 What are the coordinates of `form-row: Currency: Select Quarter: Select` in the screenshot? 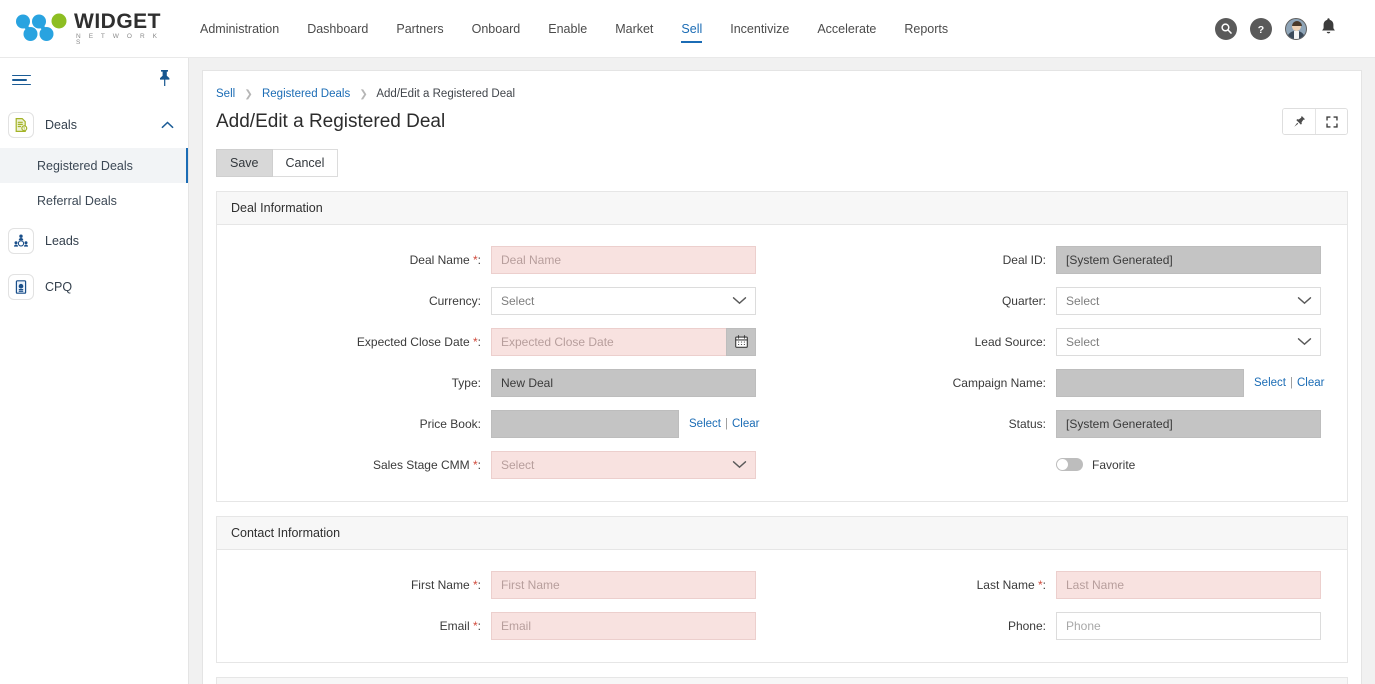 It's located at (782, 300).